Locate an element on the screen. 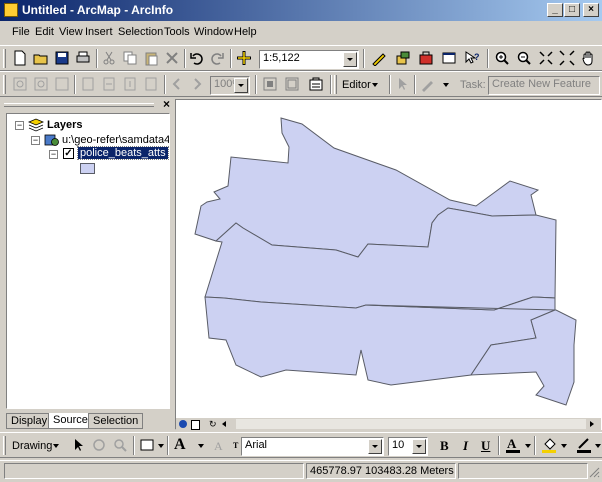  fixed-zoom-in-icon is located at coordinates (547, 58).